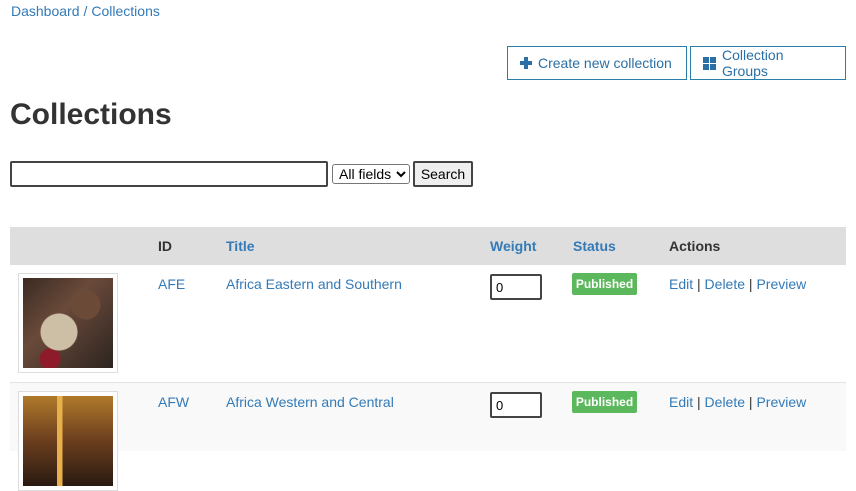 The height and width of the screenshot is (491, 856). What do you see at coordinates (594, 246) in the screenshot?
I see `column-header-status: Status` at bounding box center [594, 246].